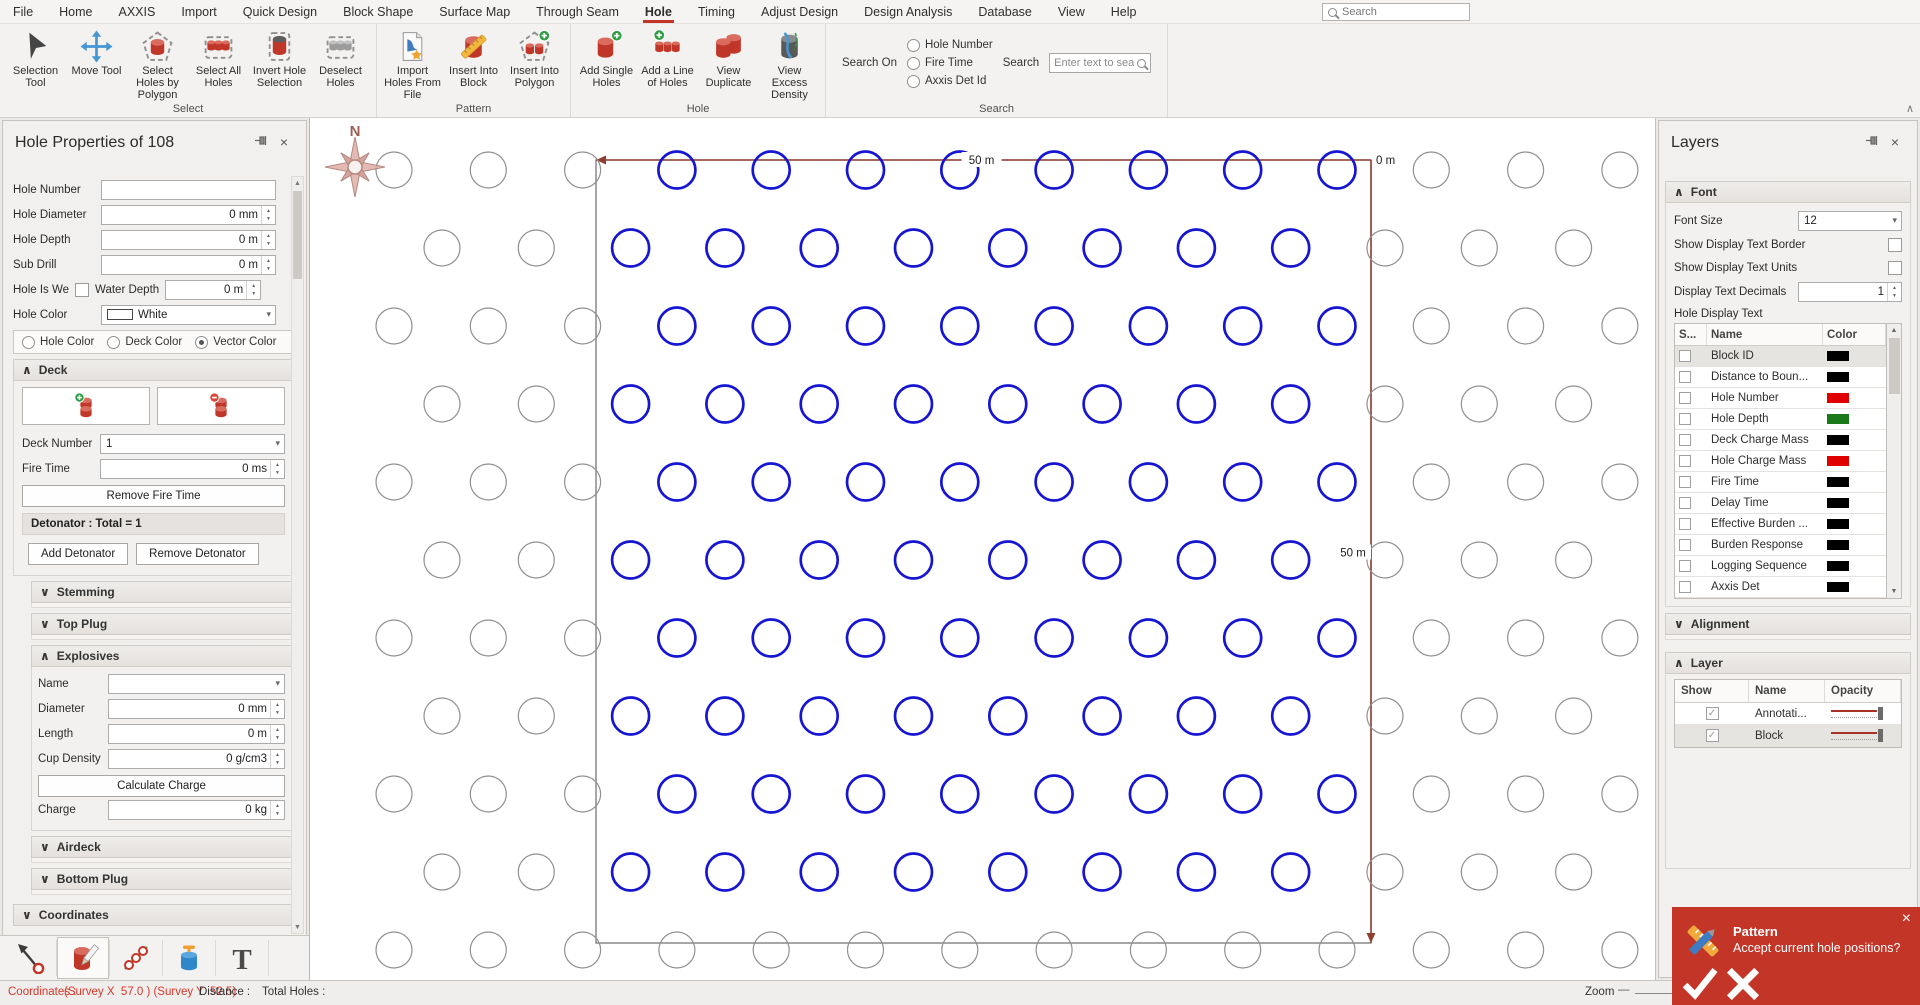 Image resolution: width=1920 pixels, height=1005 pixels. I want to click on column-header: Opacity, so click(1863, 691).